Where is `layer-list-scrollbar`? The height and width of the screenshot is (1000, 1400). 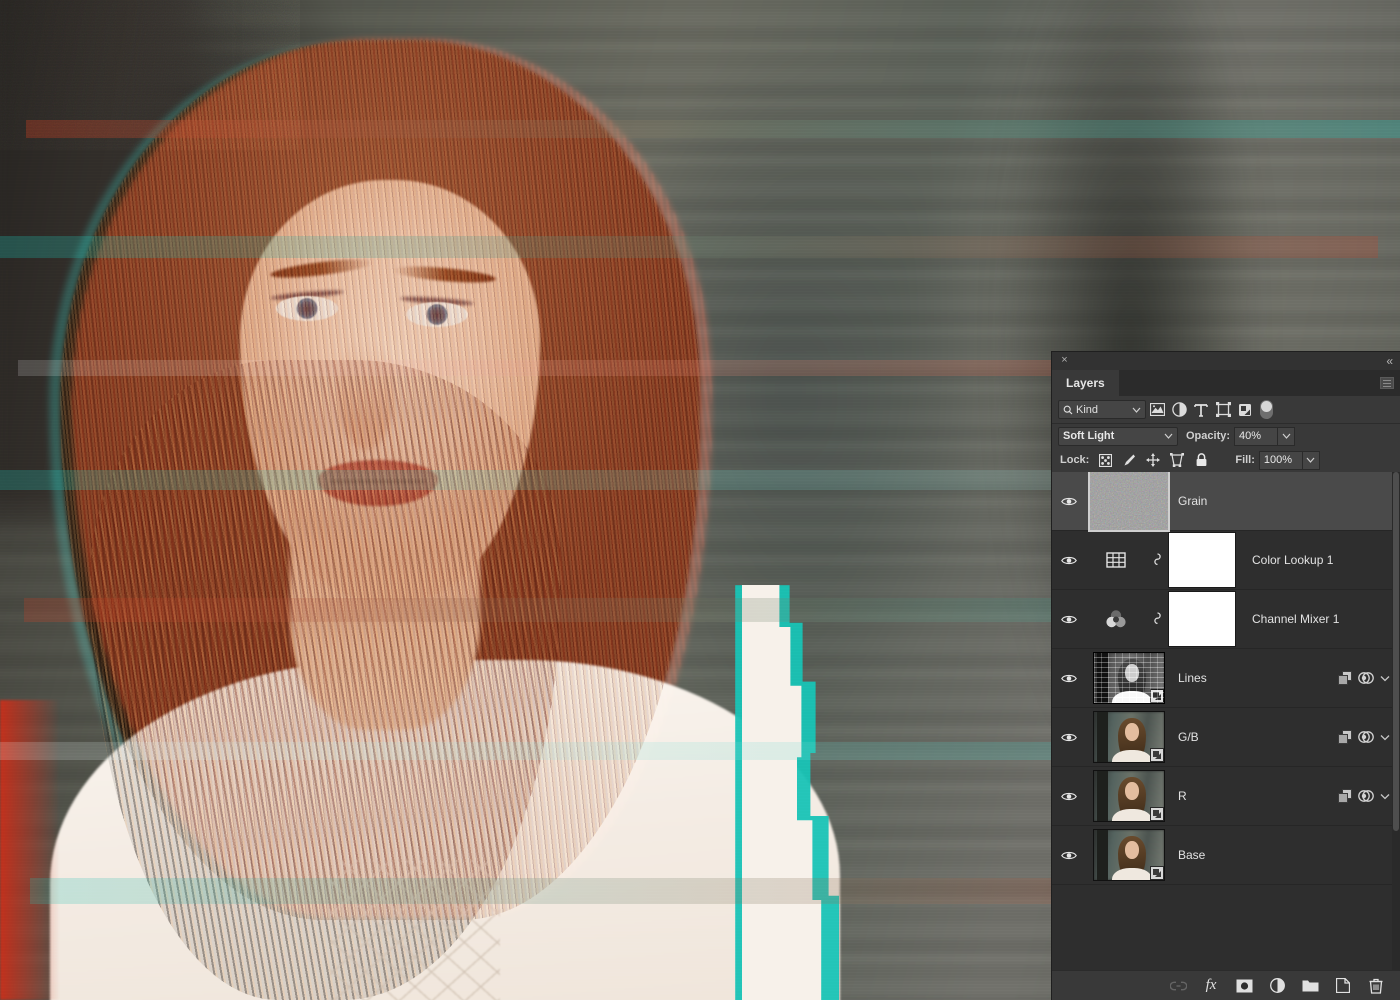 layer-list-scrollbar is located at coordinates (1396, 721).